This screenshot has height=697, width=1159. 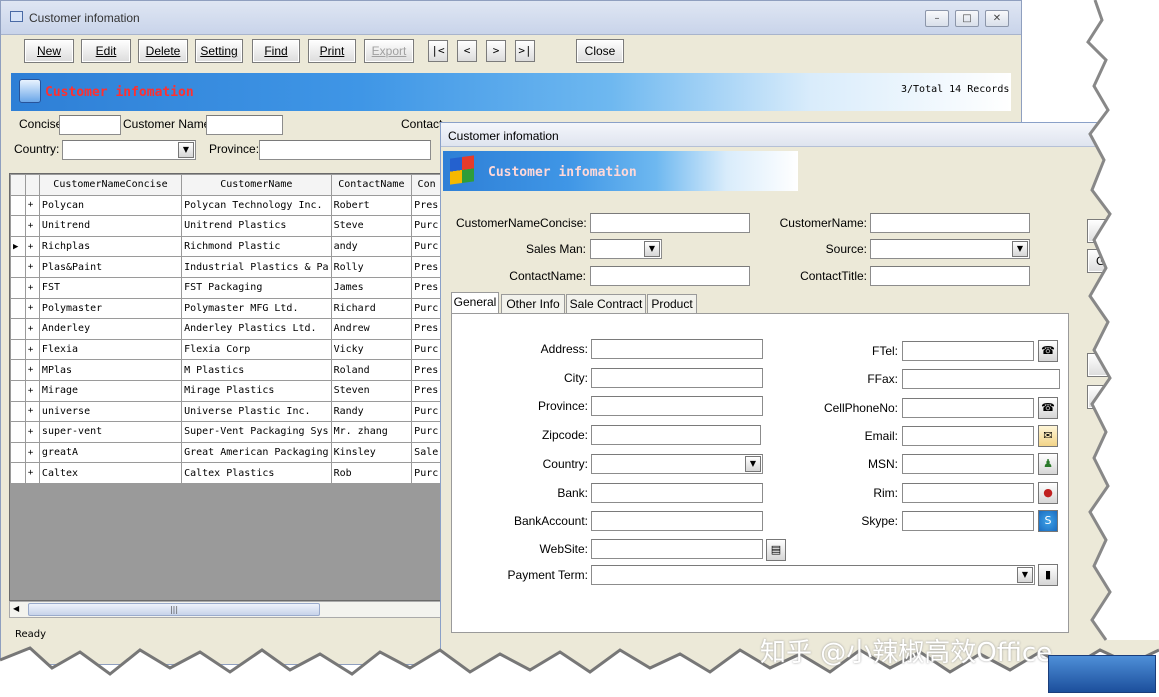 What do you see at coordinates (950, 276) in the screenshot?
I see `contact-title-input` at bounding box center [950, 276].